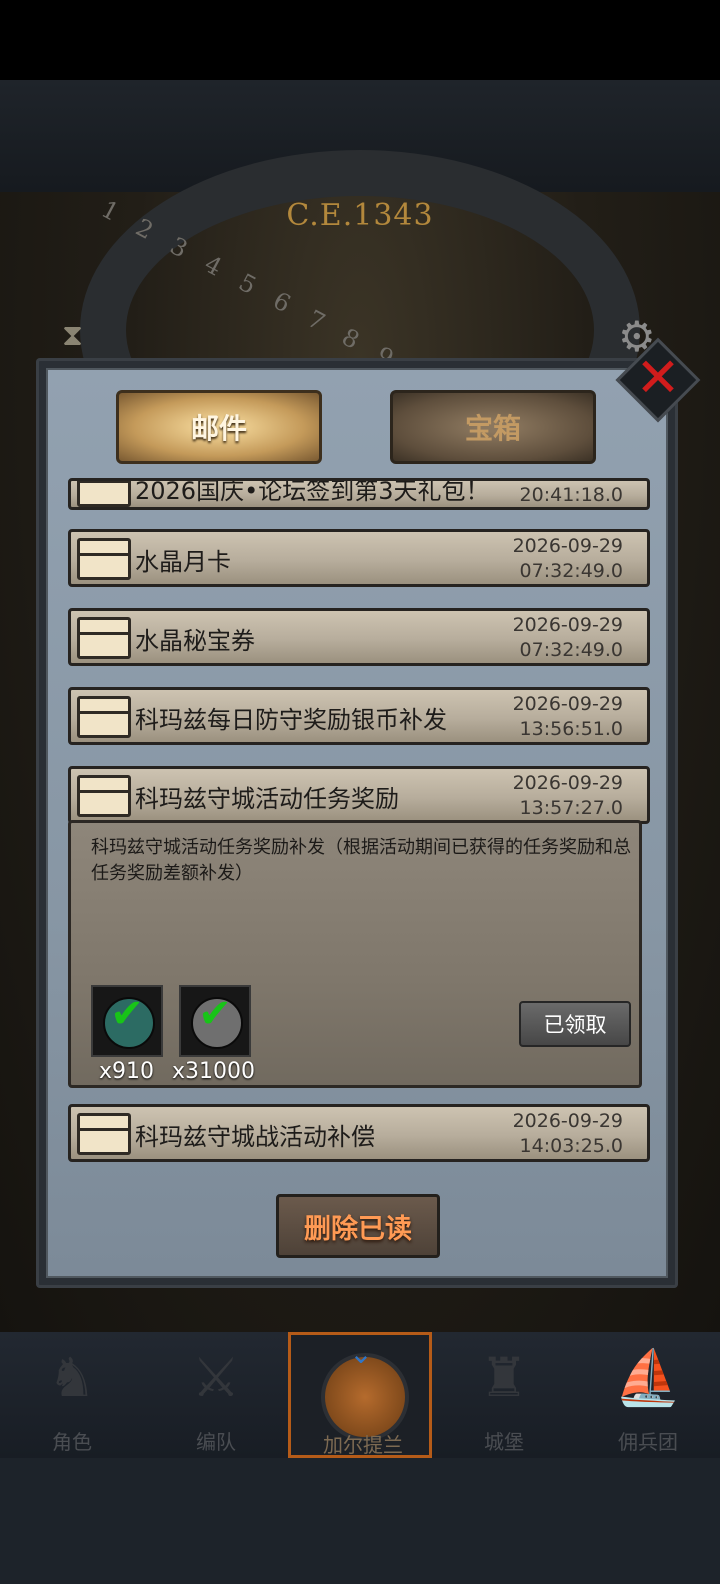 The height and width of the screenshot is (1584, 720). I want to click on close-icon: ✕, so click(658, 378).